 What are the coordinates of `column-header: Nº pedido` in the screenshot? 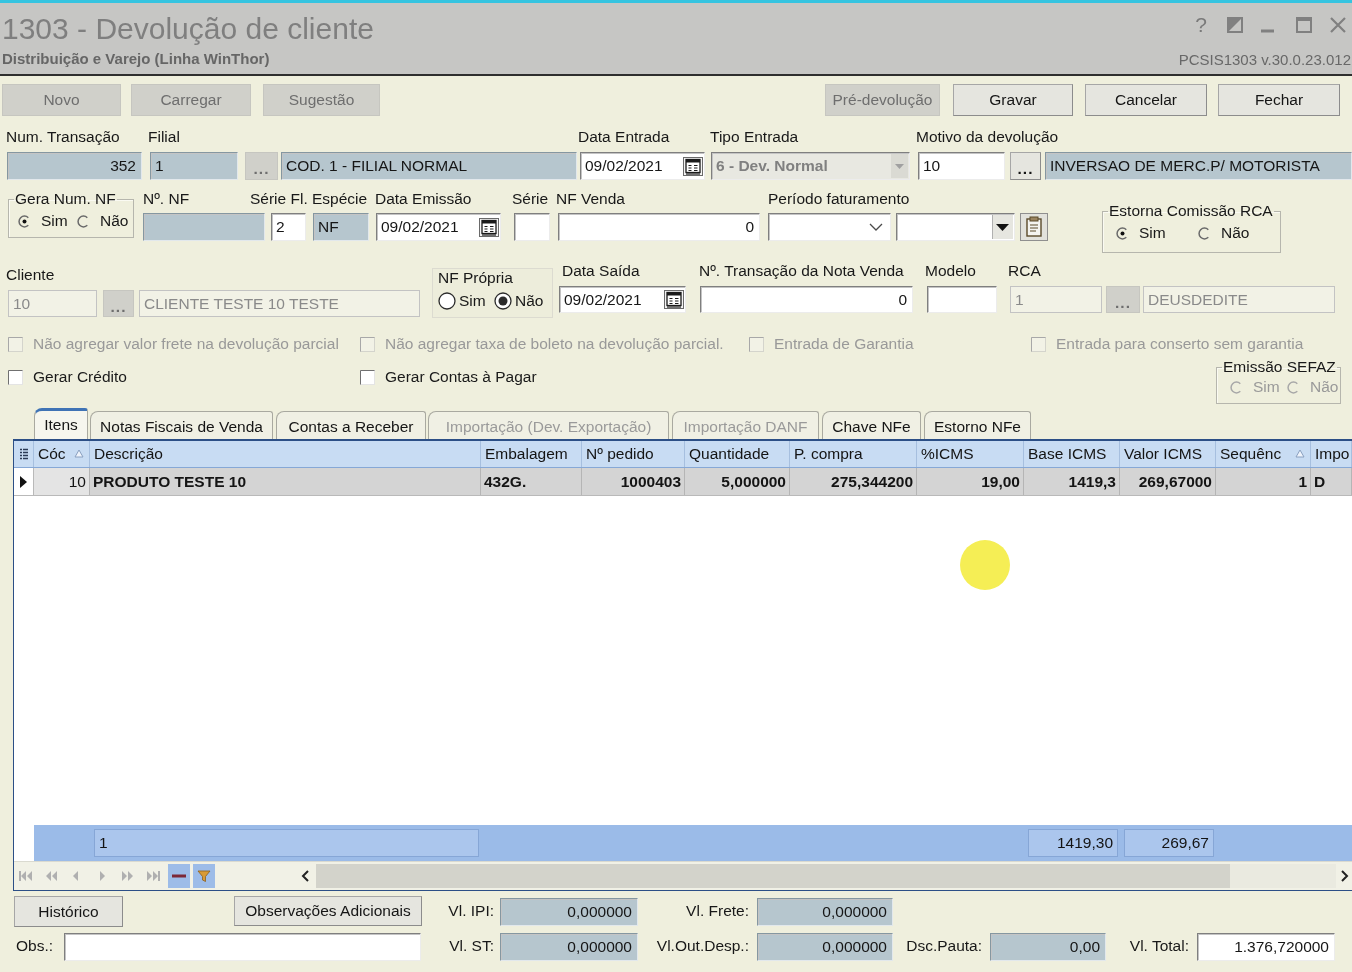 It's located at (633, 454).